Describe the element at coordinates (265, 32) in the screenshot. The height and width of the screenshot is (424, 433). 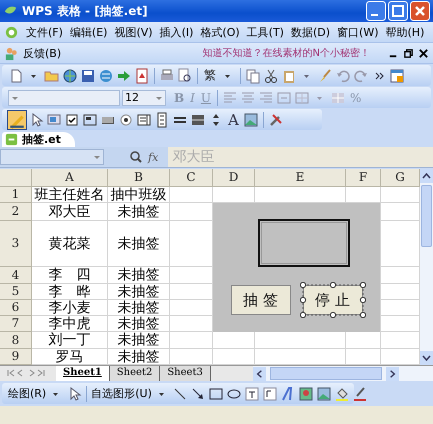
I see `menu-item: 工具(T)` at that location.